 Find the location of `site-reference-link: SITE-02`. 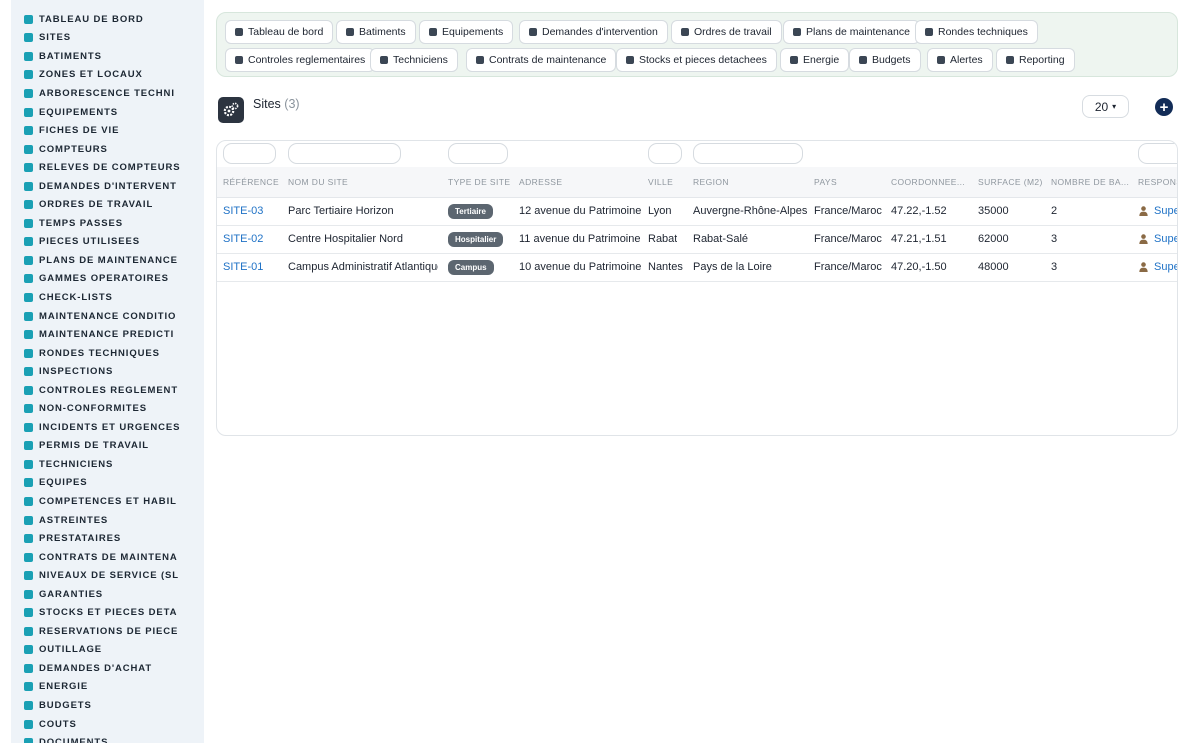

site-reference-link: SITE-02 is located at coordinates (243, 239).